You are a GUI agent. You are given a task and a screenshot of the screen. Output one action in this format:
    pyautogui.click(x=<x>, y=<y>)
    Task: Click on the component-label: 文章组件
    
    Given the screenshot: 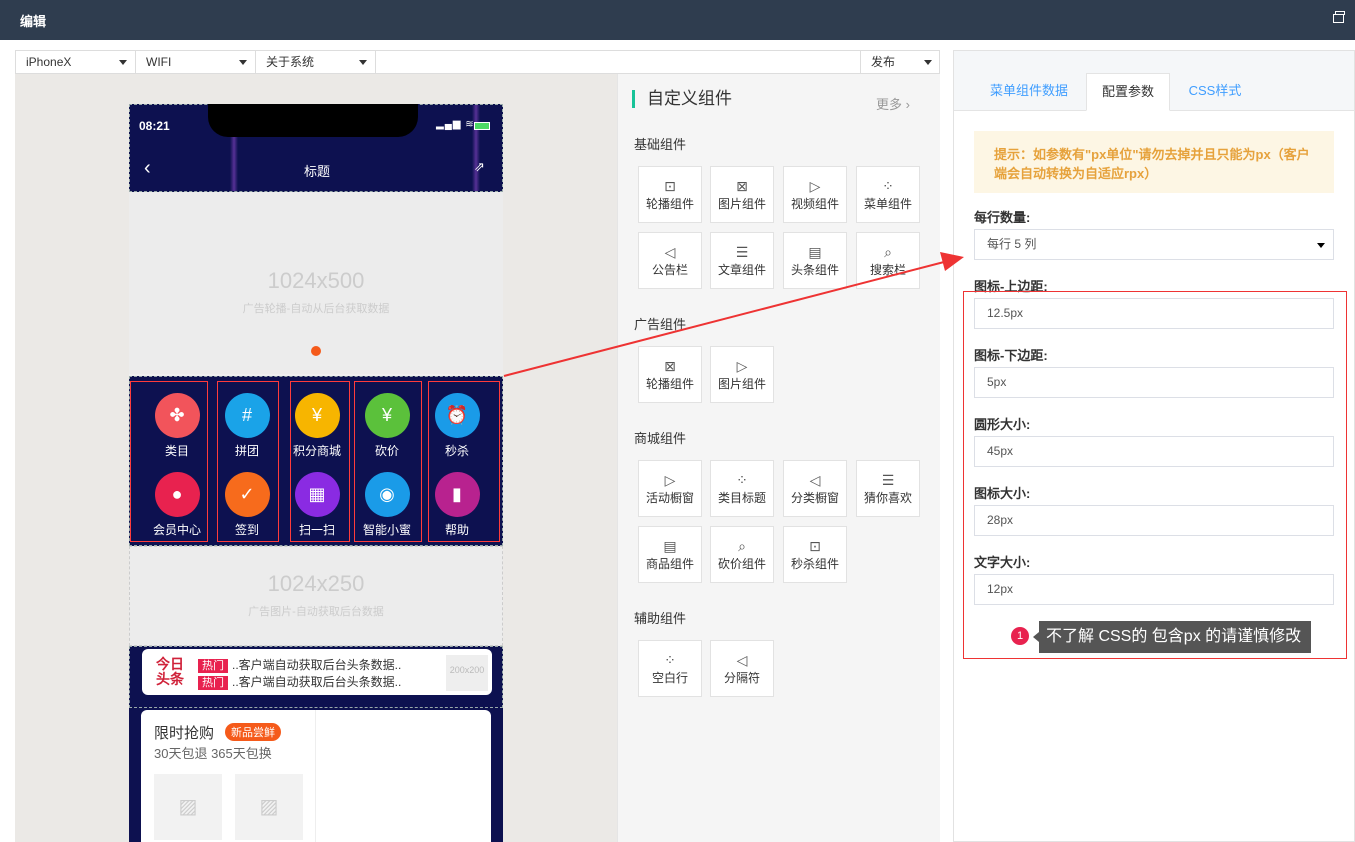 What is the action you would take?
    pyautogui.click(x=741, y=270)
    